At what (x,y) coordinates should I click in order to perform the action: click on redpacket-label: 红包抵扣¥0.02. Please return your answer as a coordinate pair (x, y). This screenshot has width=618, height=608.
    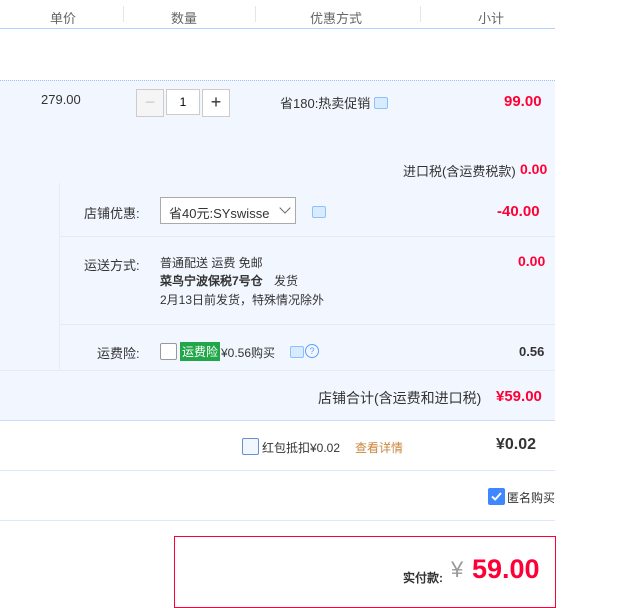
    Looking at the image, I should click on (301, 448).